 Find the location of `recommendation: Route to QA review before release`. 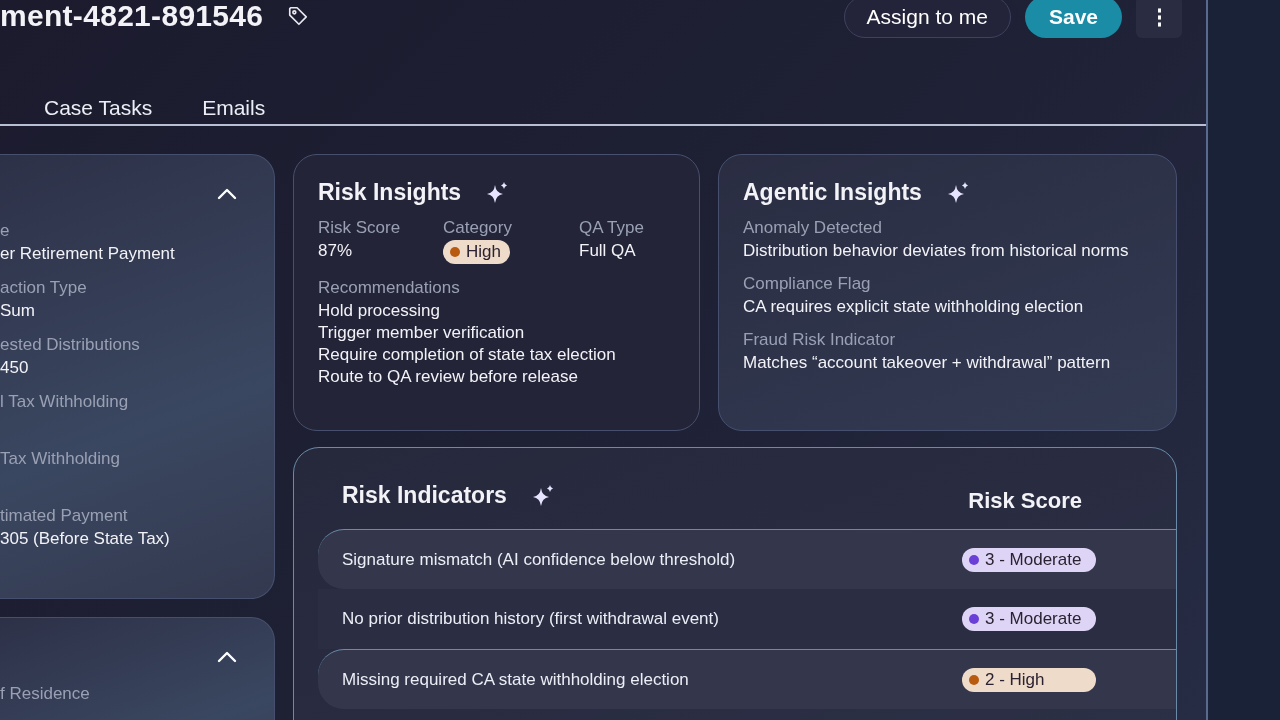

recommendation: Route to QA review before release is located at coordinates (448, 377).